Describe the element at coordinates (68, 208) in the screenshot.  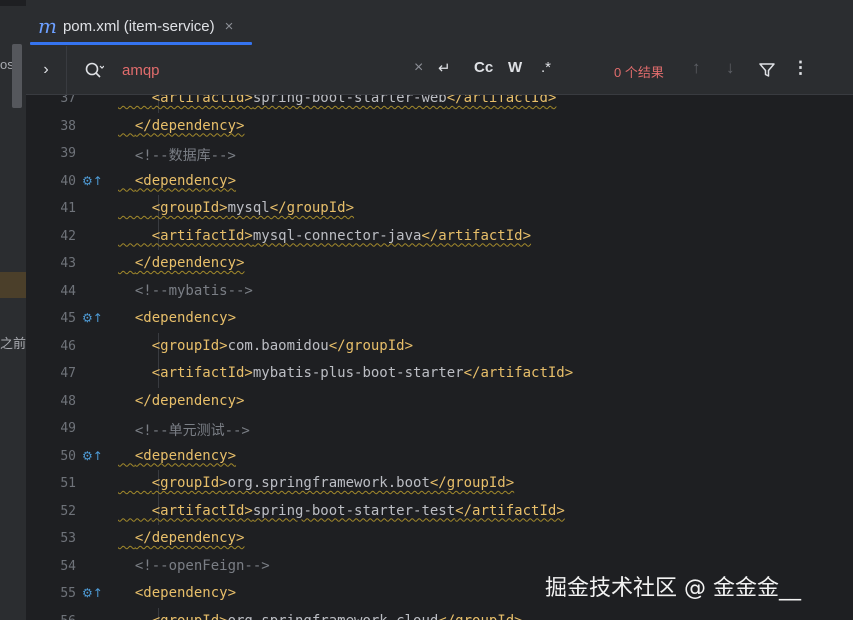
I see `line-number: 41` at that location.